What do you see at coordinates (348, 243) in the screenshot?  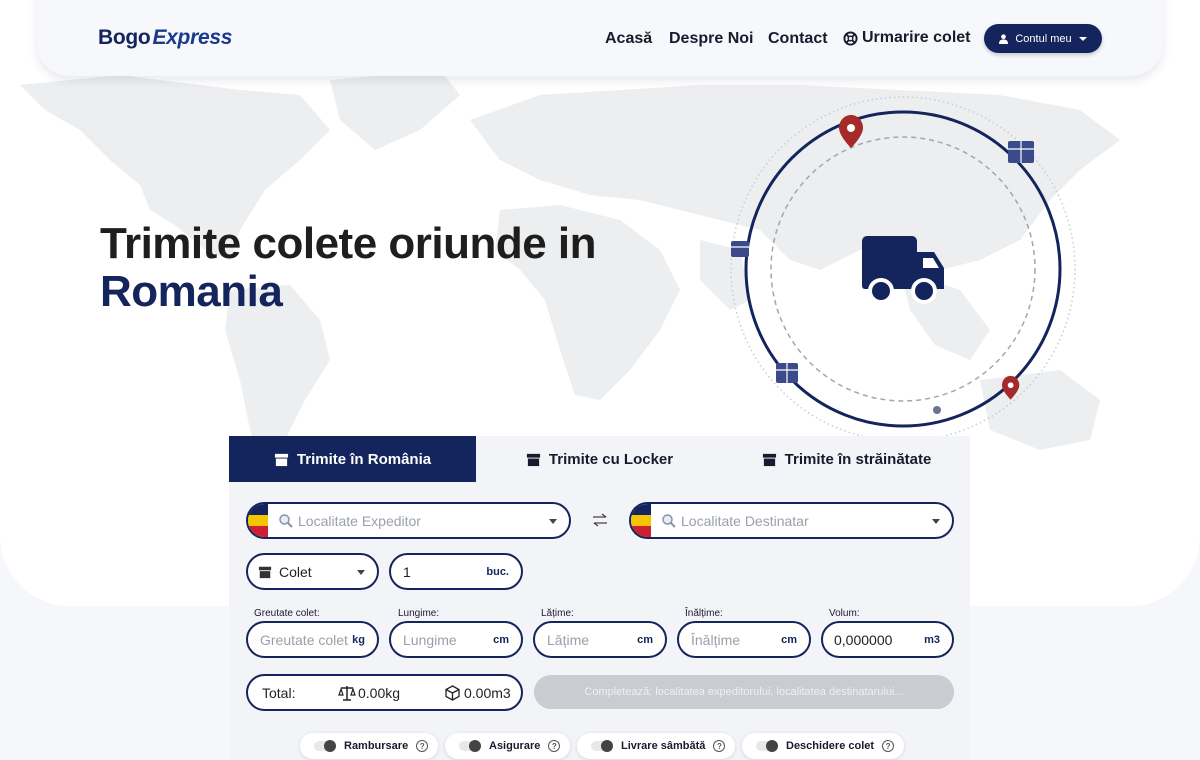 I see `hero-title-line1: Trimite colete oriunde in` at bounding box center [348, 243].